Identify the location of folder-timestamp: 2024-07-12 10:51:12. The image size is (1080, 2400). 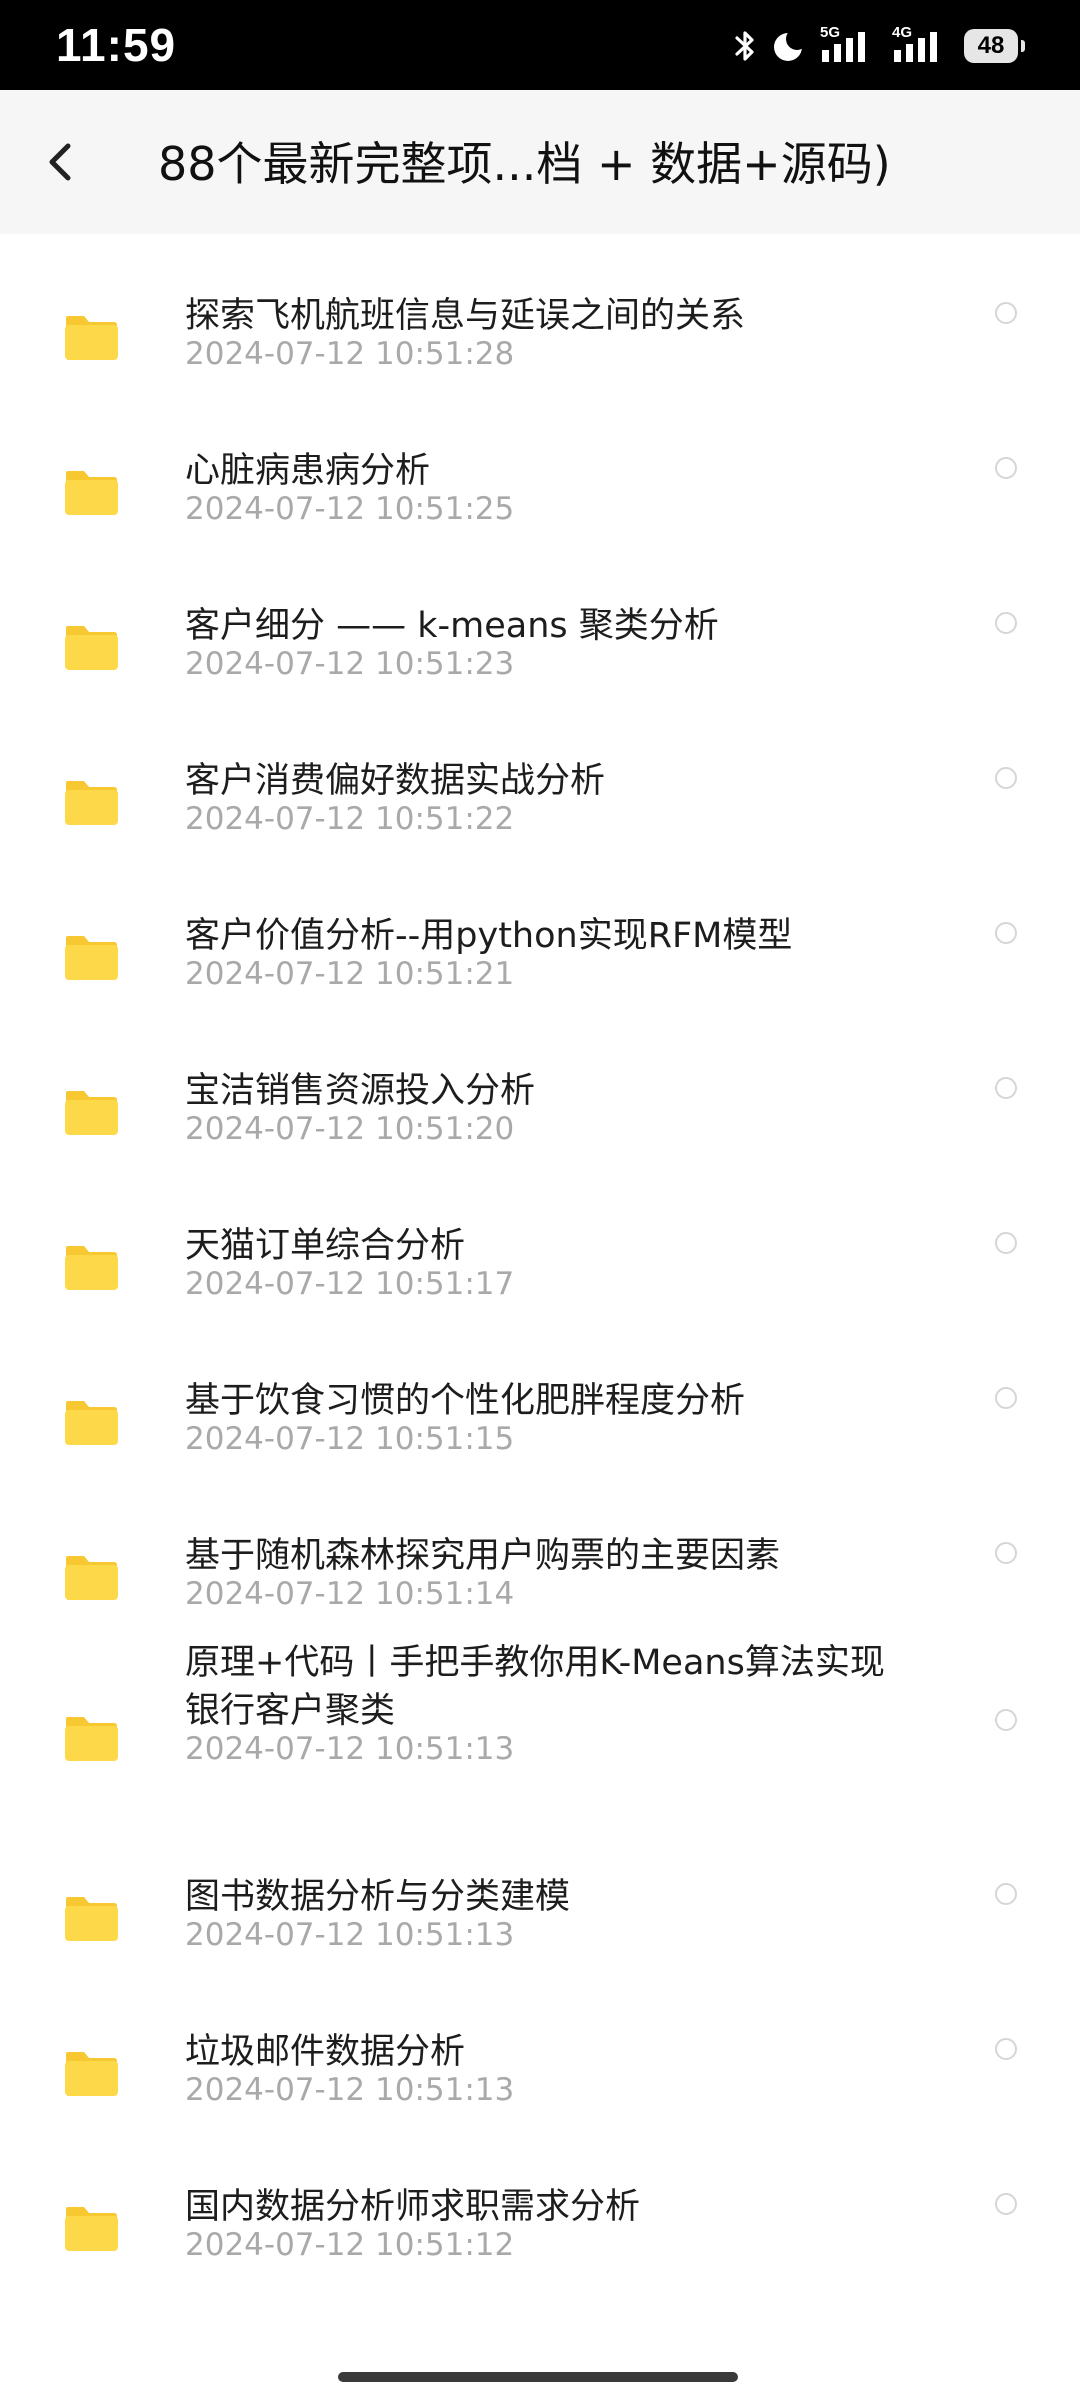
(350, 2245).